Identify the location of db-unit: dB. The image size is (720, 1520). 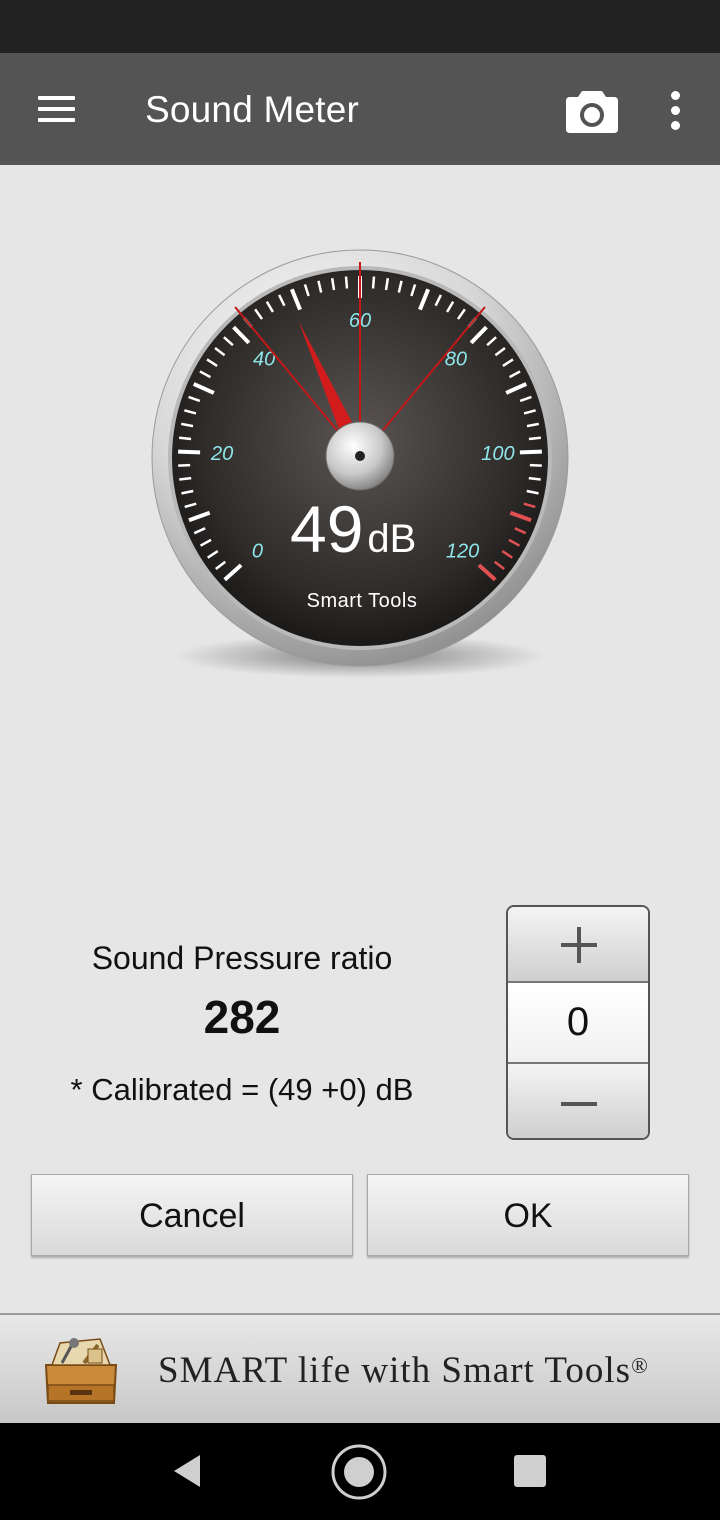
(392, 539).